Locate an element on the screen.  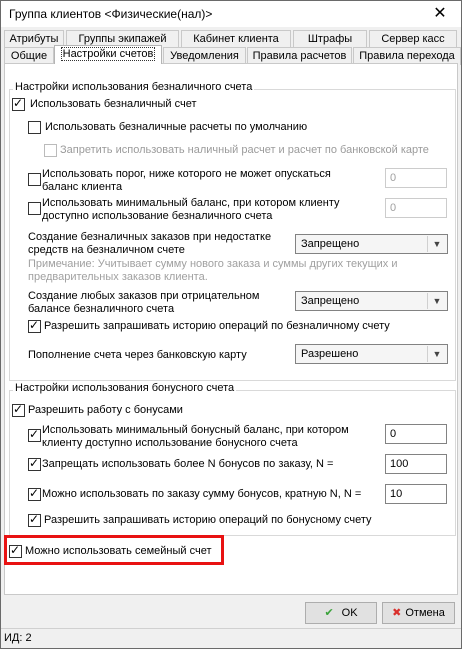
any-orders-value: Запрещено is located at coordinates (330, 301).